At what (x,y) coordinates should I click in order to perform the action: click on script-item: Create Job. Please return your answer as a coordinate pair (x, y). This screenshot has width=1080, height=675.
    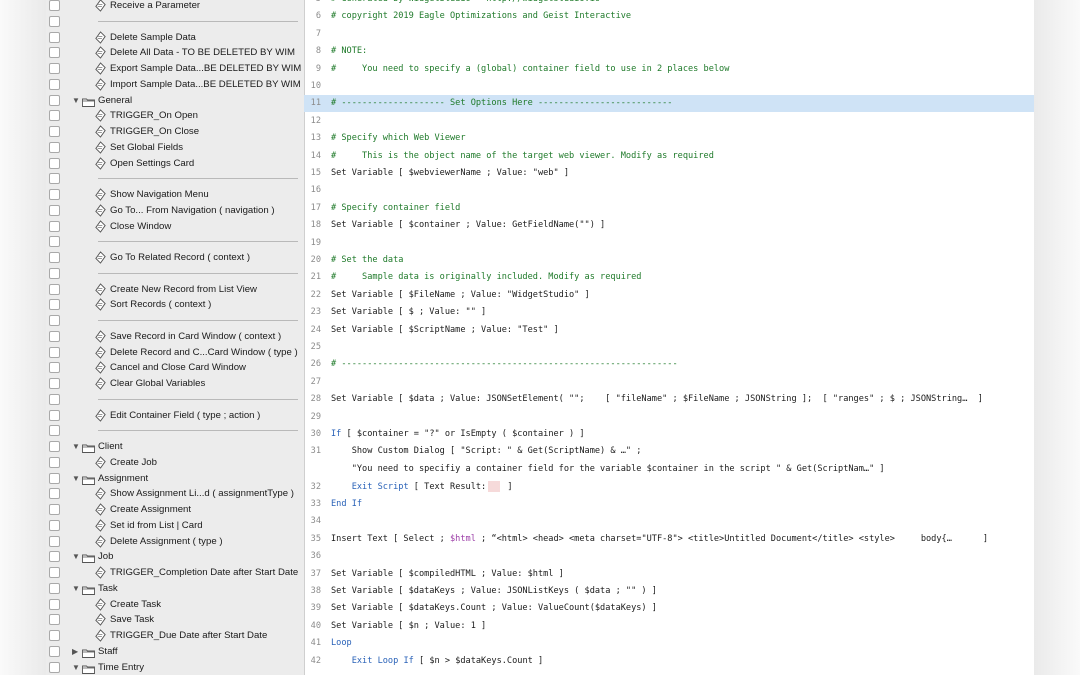
    Looking at the image, I should click on (175, 463).